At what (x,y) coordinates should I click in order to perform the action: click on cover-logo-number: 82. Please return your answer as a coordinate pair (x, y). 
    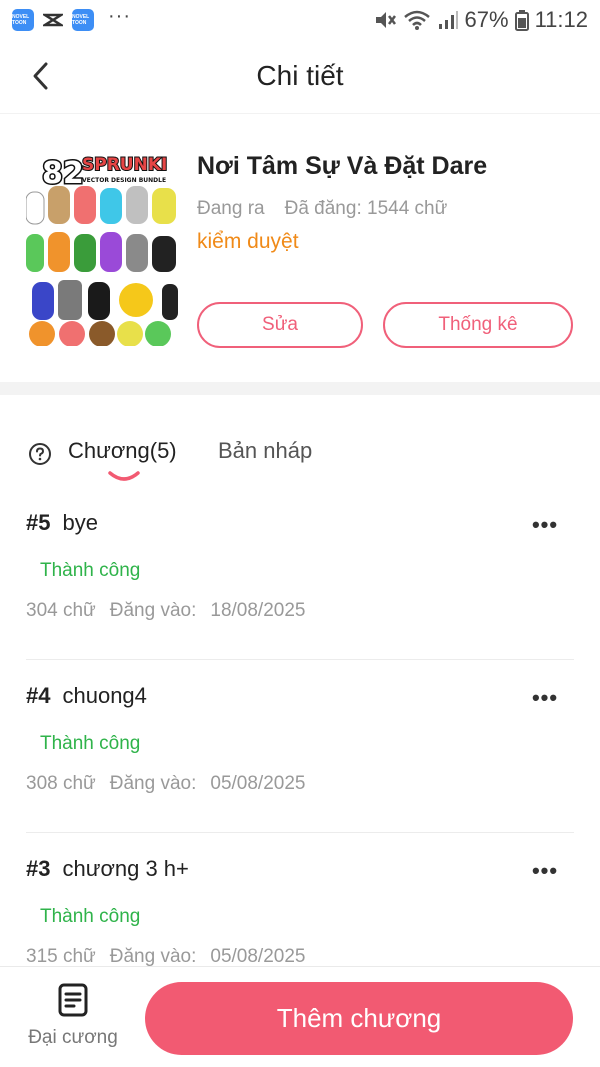
    Looking at the image, I should click on (63, 173).